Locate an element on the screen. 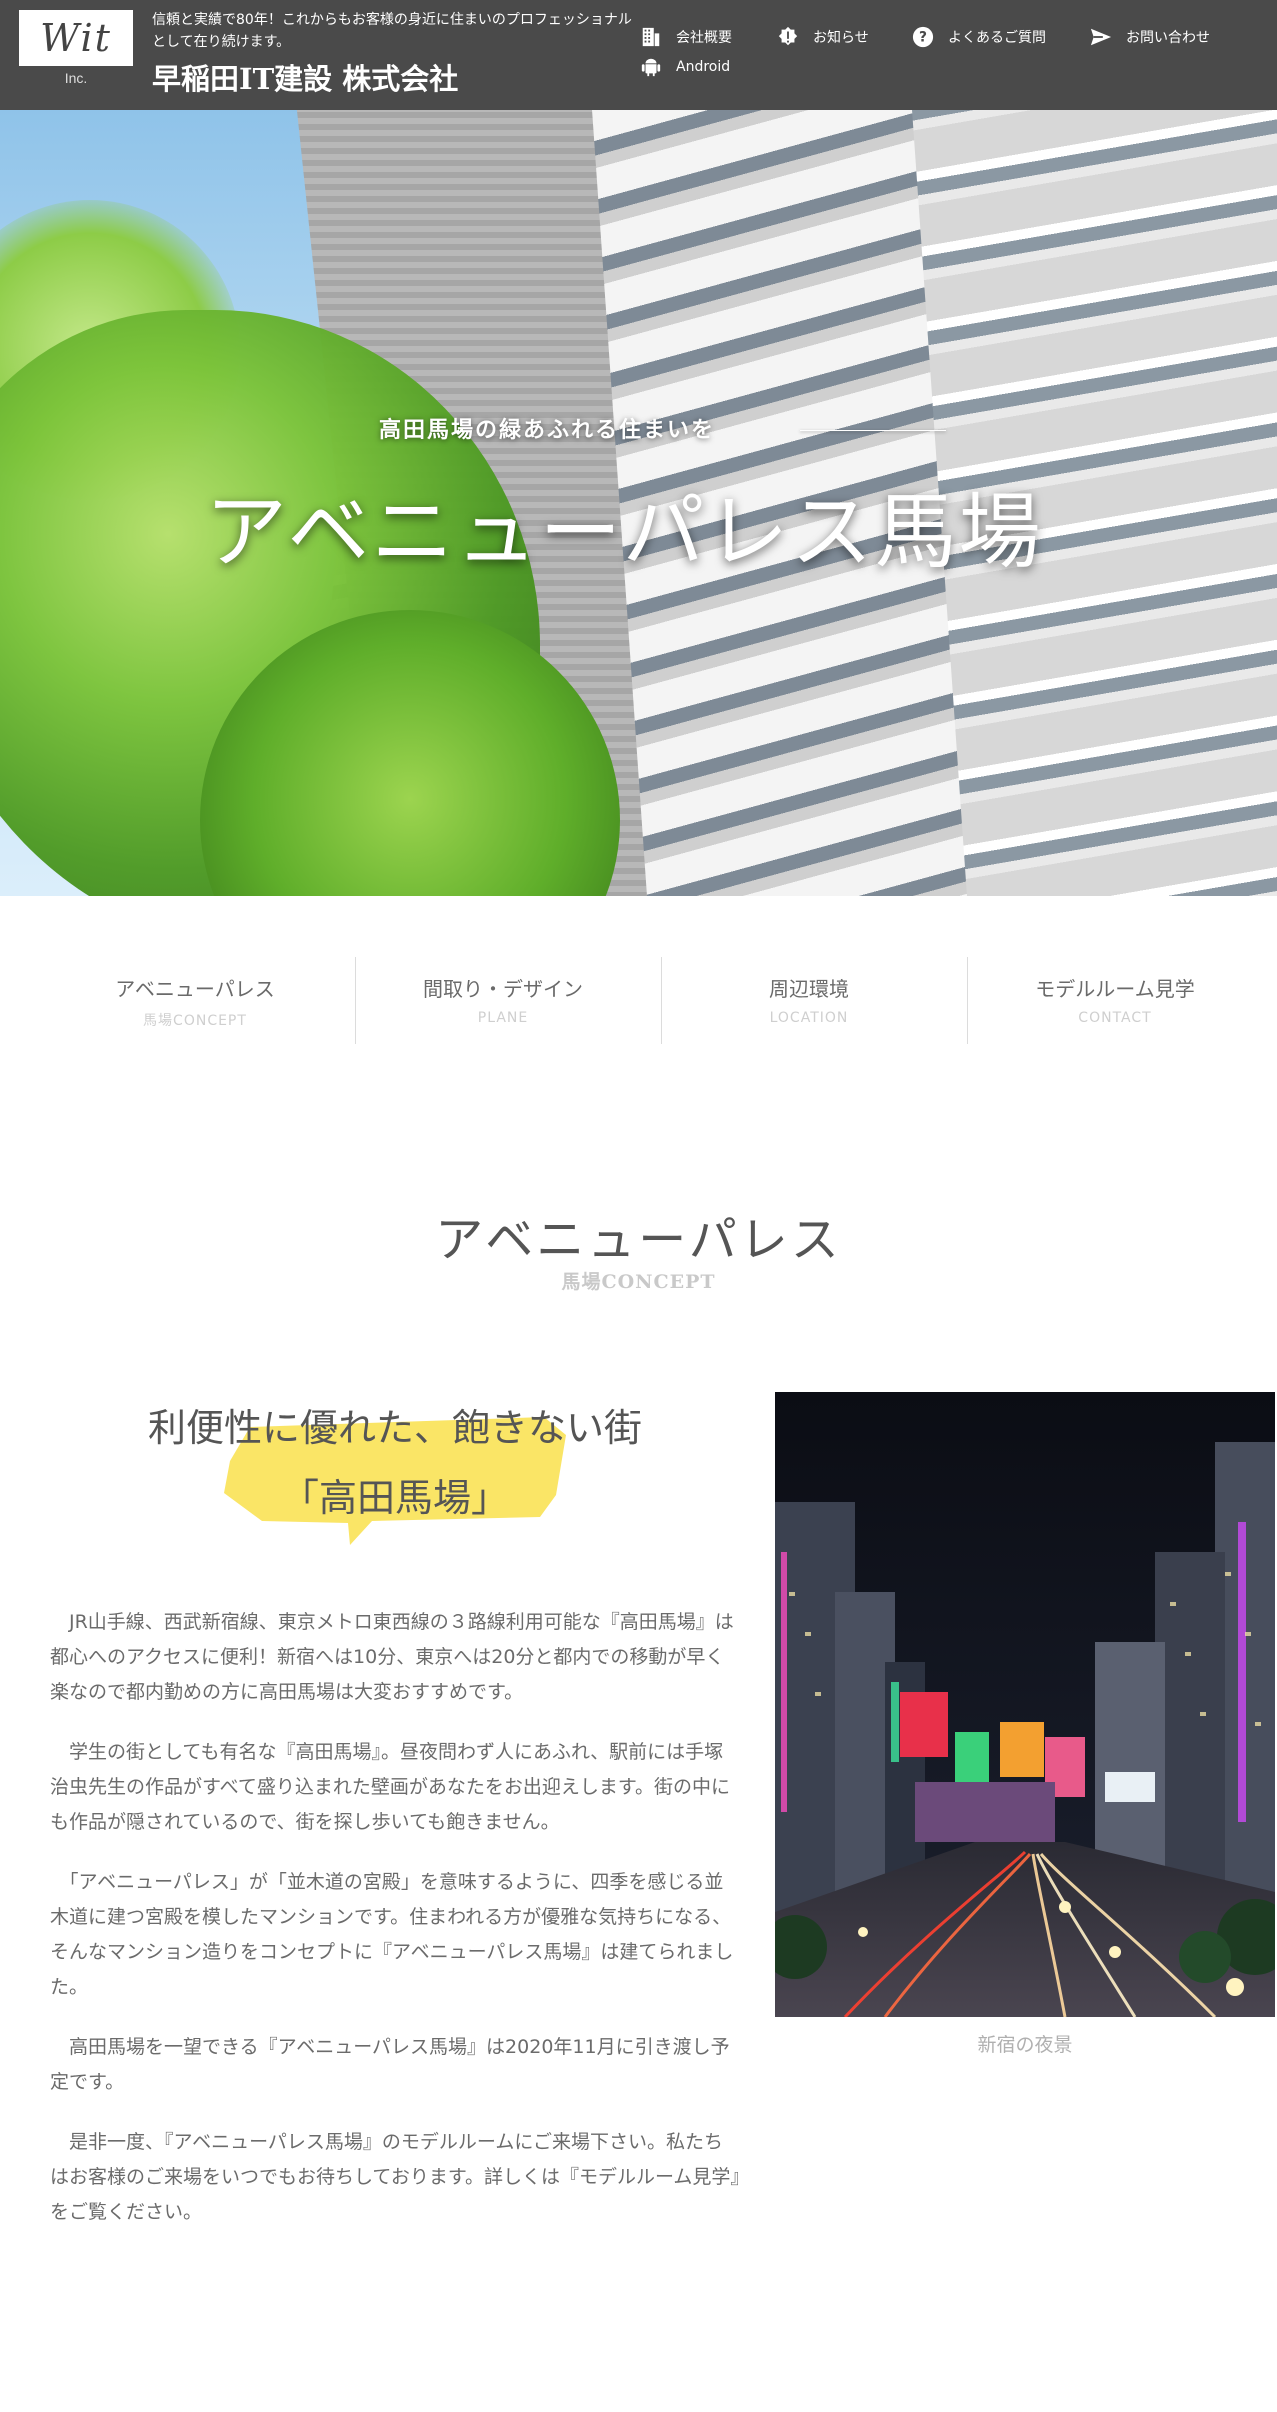 The width and height of the screenshot is (1277, 2412). tab-location: 周辺環境 LOCATION is located at coordinates (809, 1000).